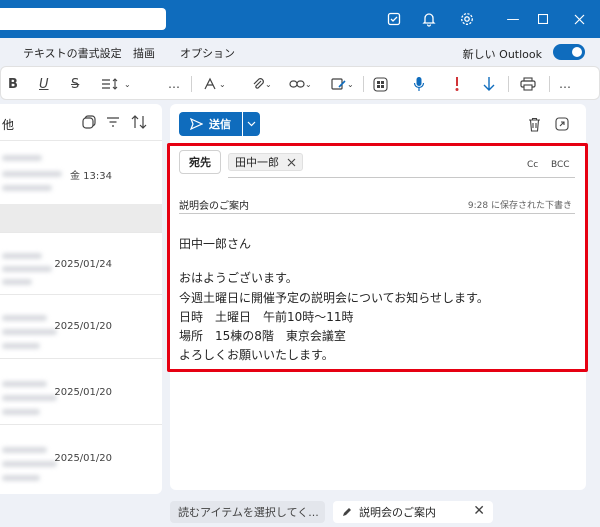 Image resolution: width=600 pixels, height=527 pixels. Describe the element at coordinates (534, 124) in the screenshot. I see `trash-icon` at that location.